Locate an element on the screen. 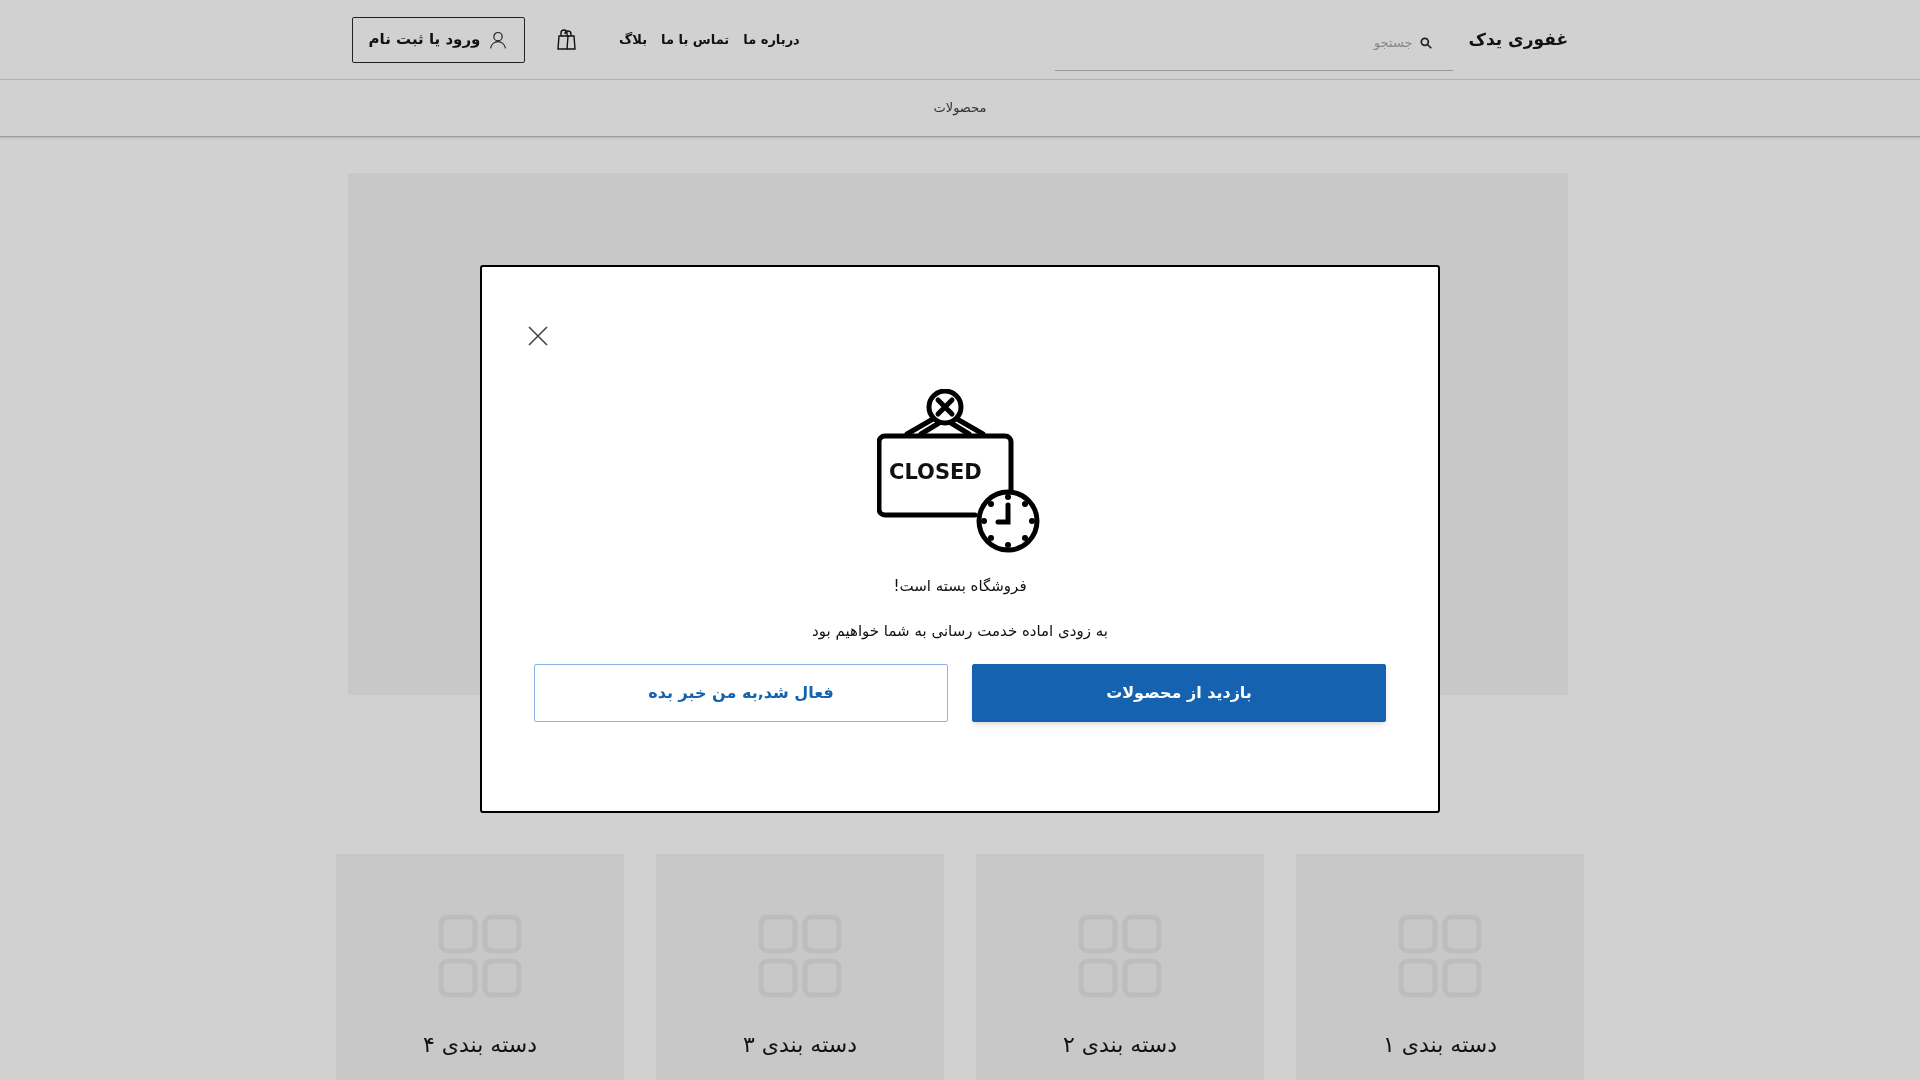 Image resolution: width=1920 pixels, height=1080 pixels. nav-link: بلاگ is located at coordinates (633, 39).